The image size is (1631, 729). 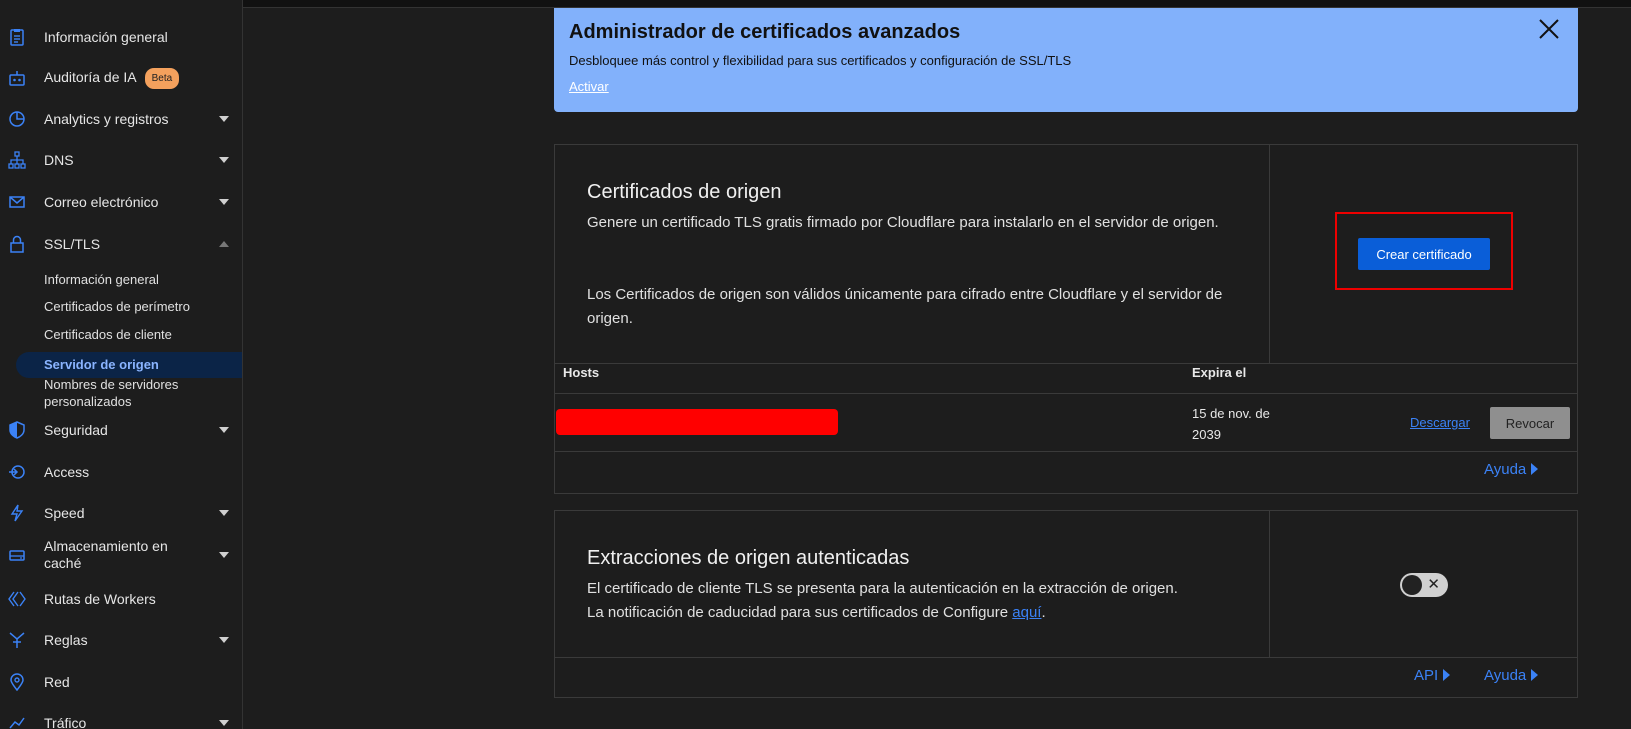 I want to click on lock-icon, so click(x=17, y=244).